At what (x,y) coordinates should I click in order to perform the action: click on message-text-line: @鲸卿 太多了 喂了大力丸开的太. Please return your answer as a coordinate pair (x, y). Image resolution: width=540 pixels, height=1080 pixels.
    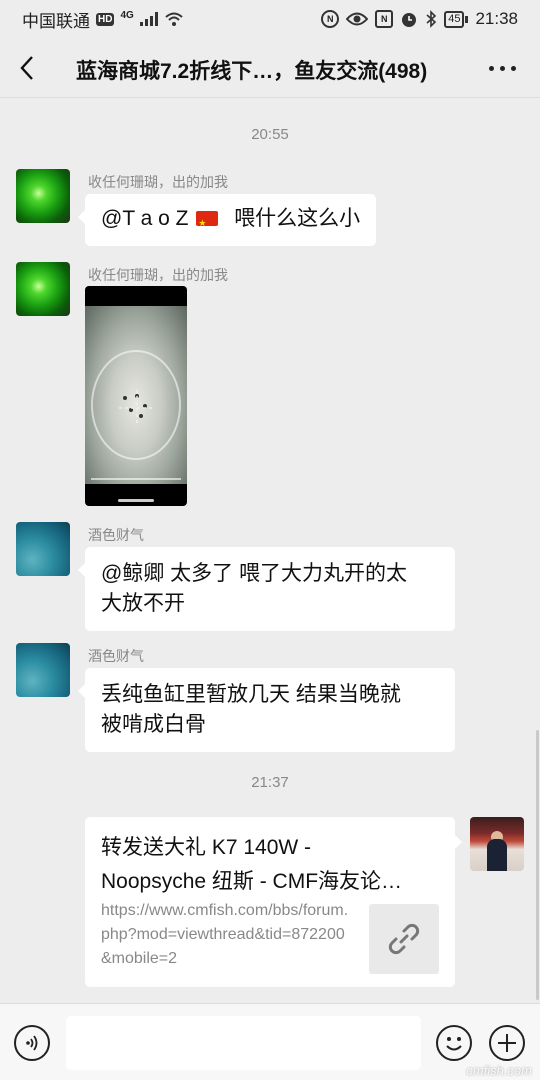
    Looking at the image, I should click on (254, 573).